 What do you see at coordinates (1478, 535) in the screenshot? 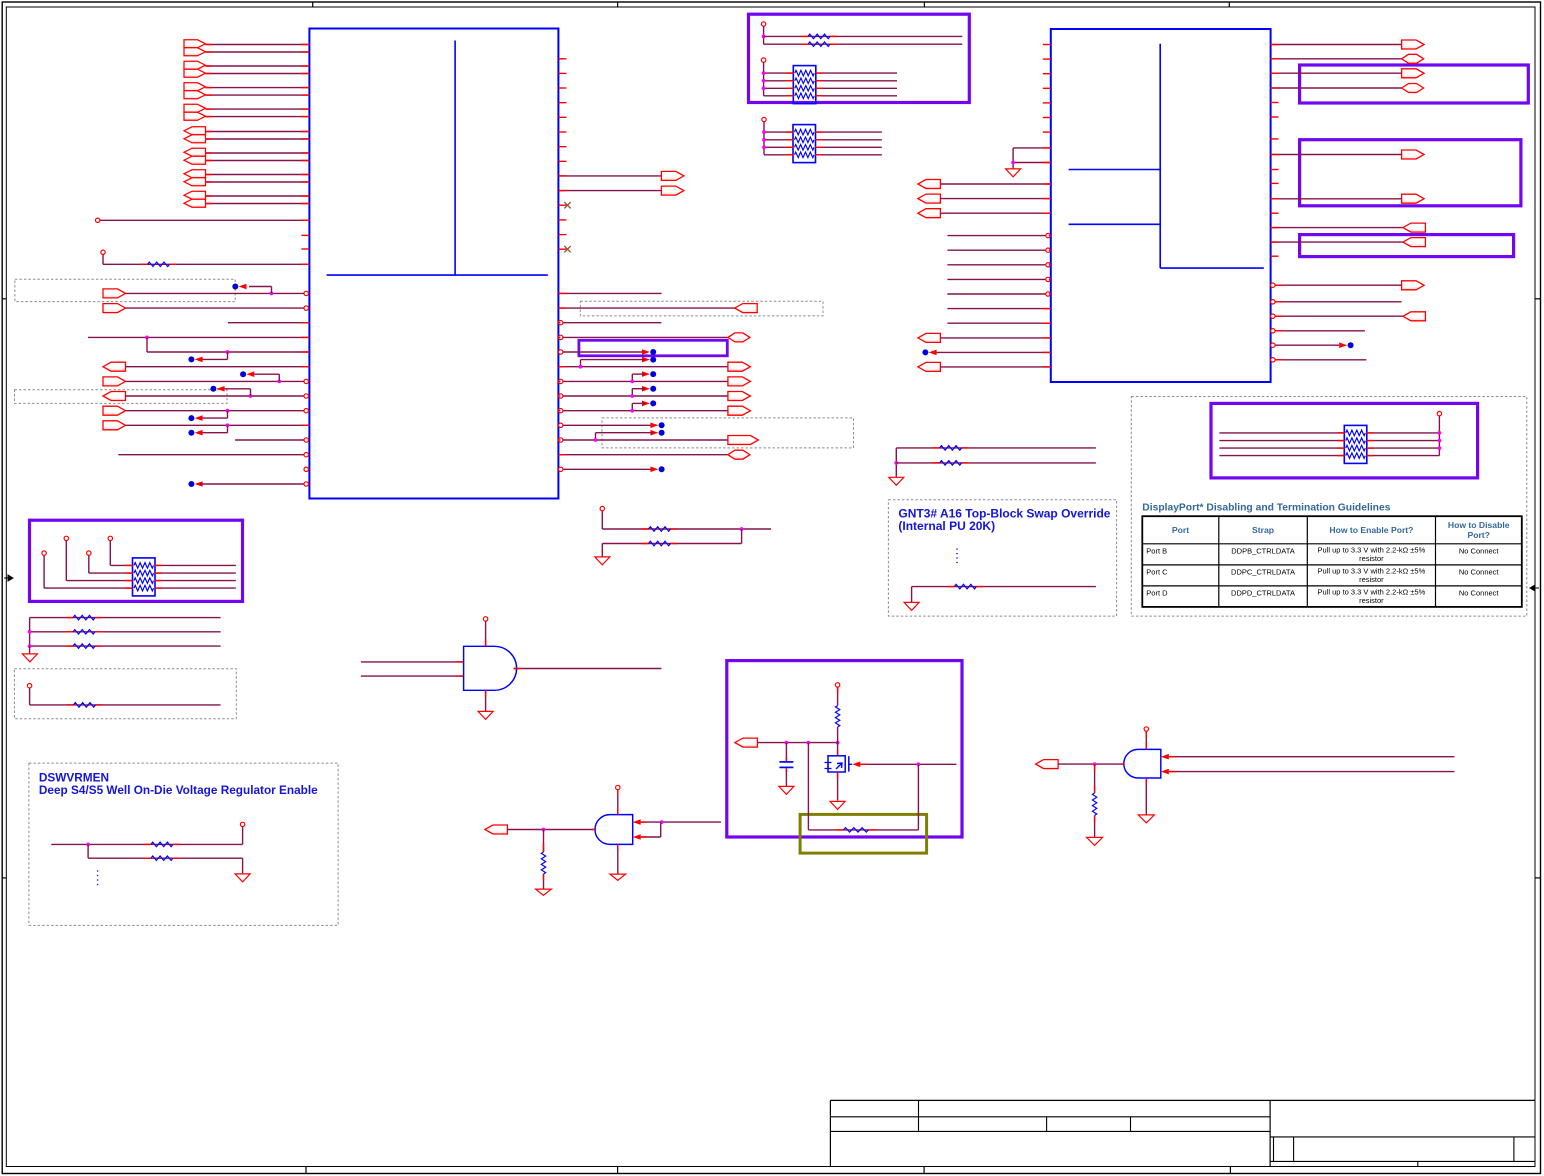
I see `svg-text: Port?` at bounding box center [1478, 535].